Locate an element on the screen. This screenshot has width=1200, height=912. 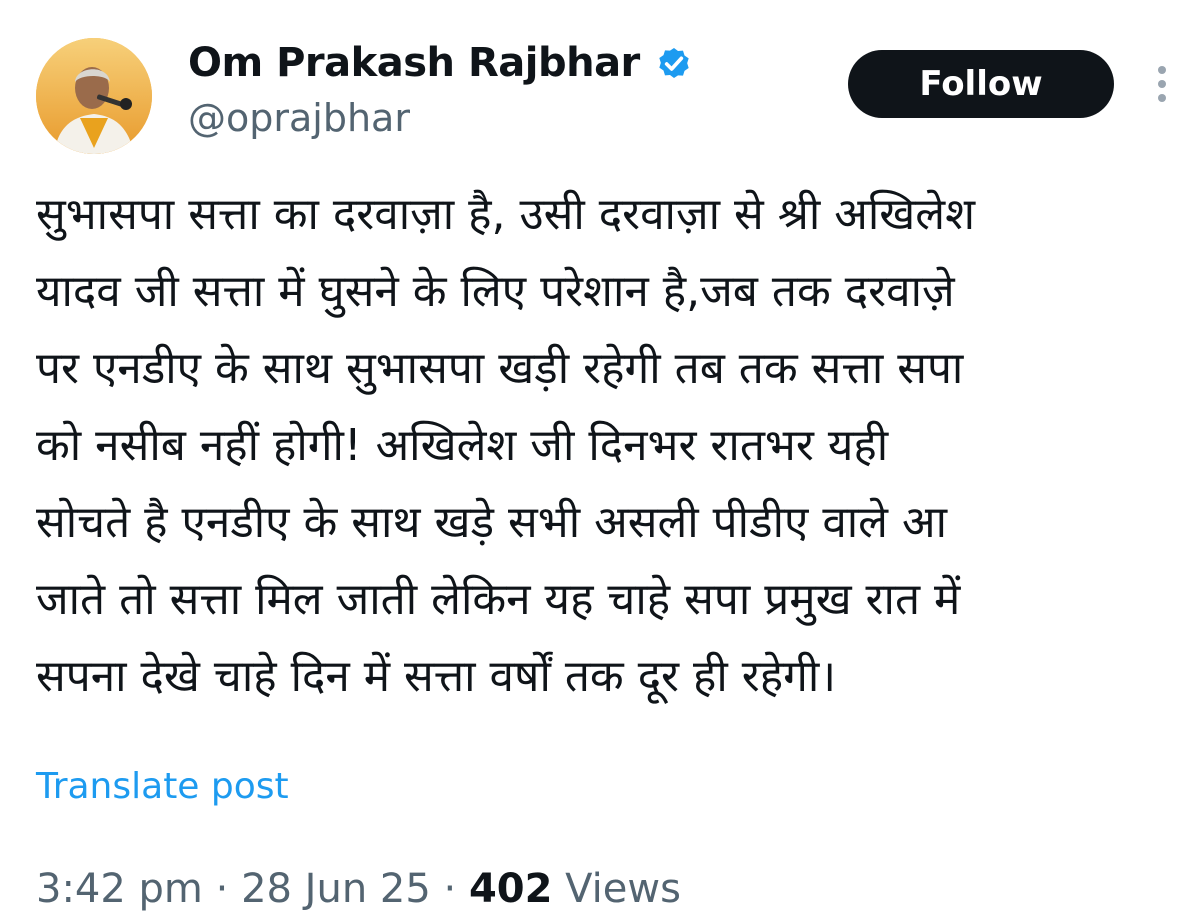
more-vertical-icon is located at coordinates (1162, 84).